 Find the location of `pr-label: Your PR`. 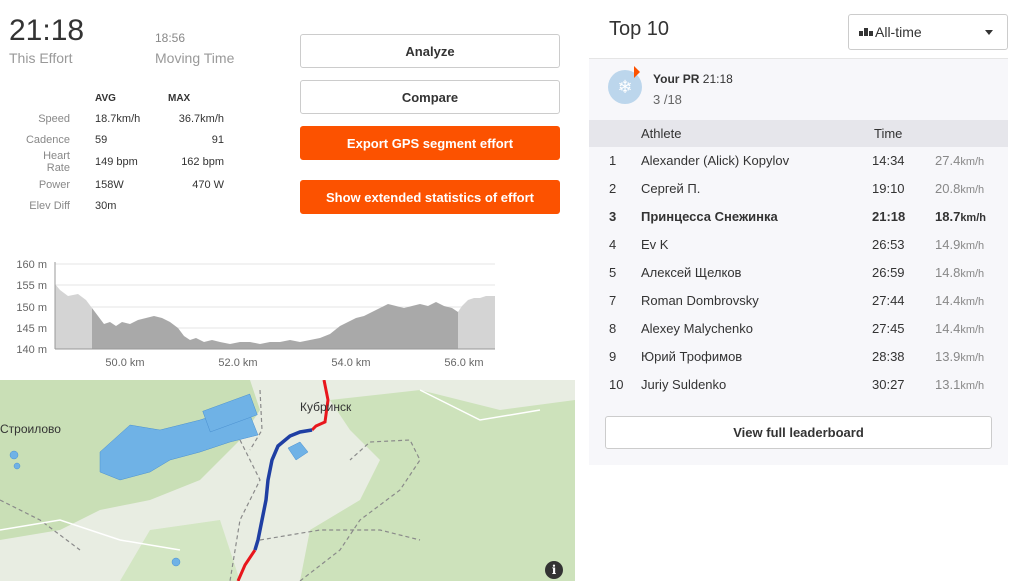

pr-label: Your PR is located at coordinates (676, 79).